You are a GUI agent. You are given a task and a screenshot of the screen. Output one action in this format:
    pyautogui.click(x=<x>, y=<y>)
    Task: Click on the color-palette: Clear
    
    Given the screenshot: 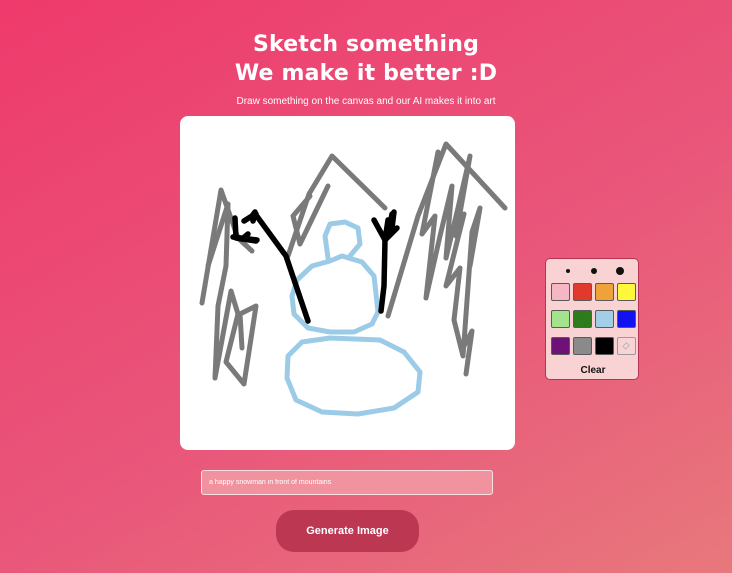 What is the action you would take?
    pyautogui.click(x=592, y=319)
    